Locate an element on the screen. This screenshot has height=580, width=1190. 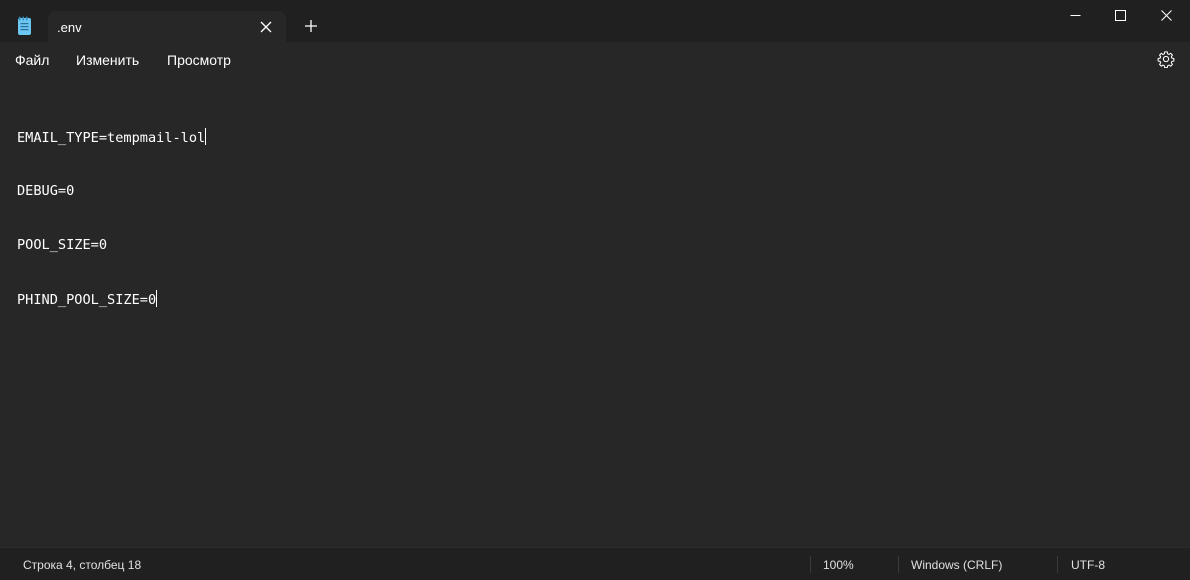
maximize-button is located at coordinates (1120, 16).